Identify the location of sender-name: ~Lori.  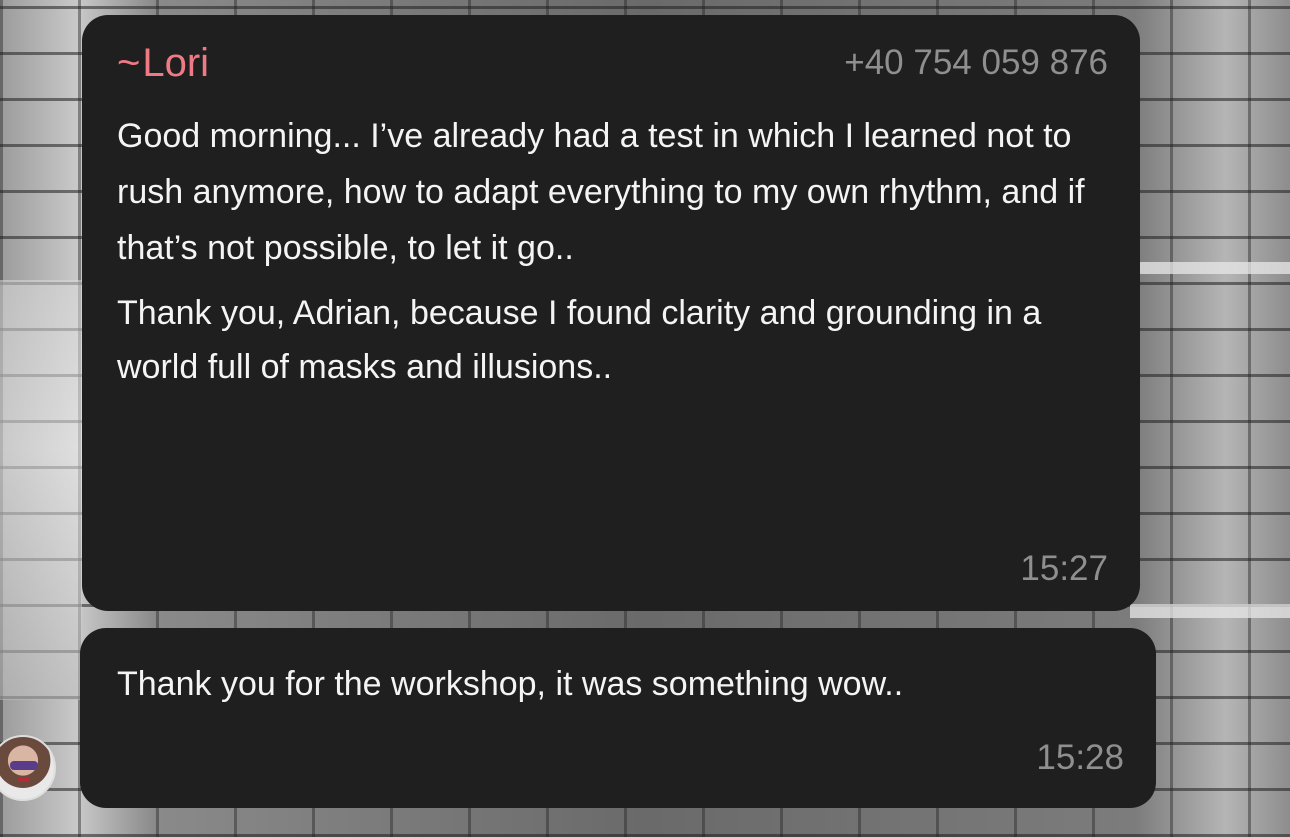
(163, 63).